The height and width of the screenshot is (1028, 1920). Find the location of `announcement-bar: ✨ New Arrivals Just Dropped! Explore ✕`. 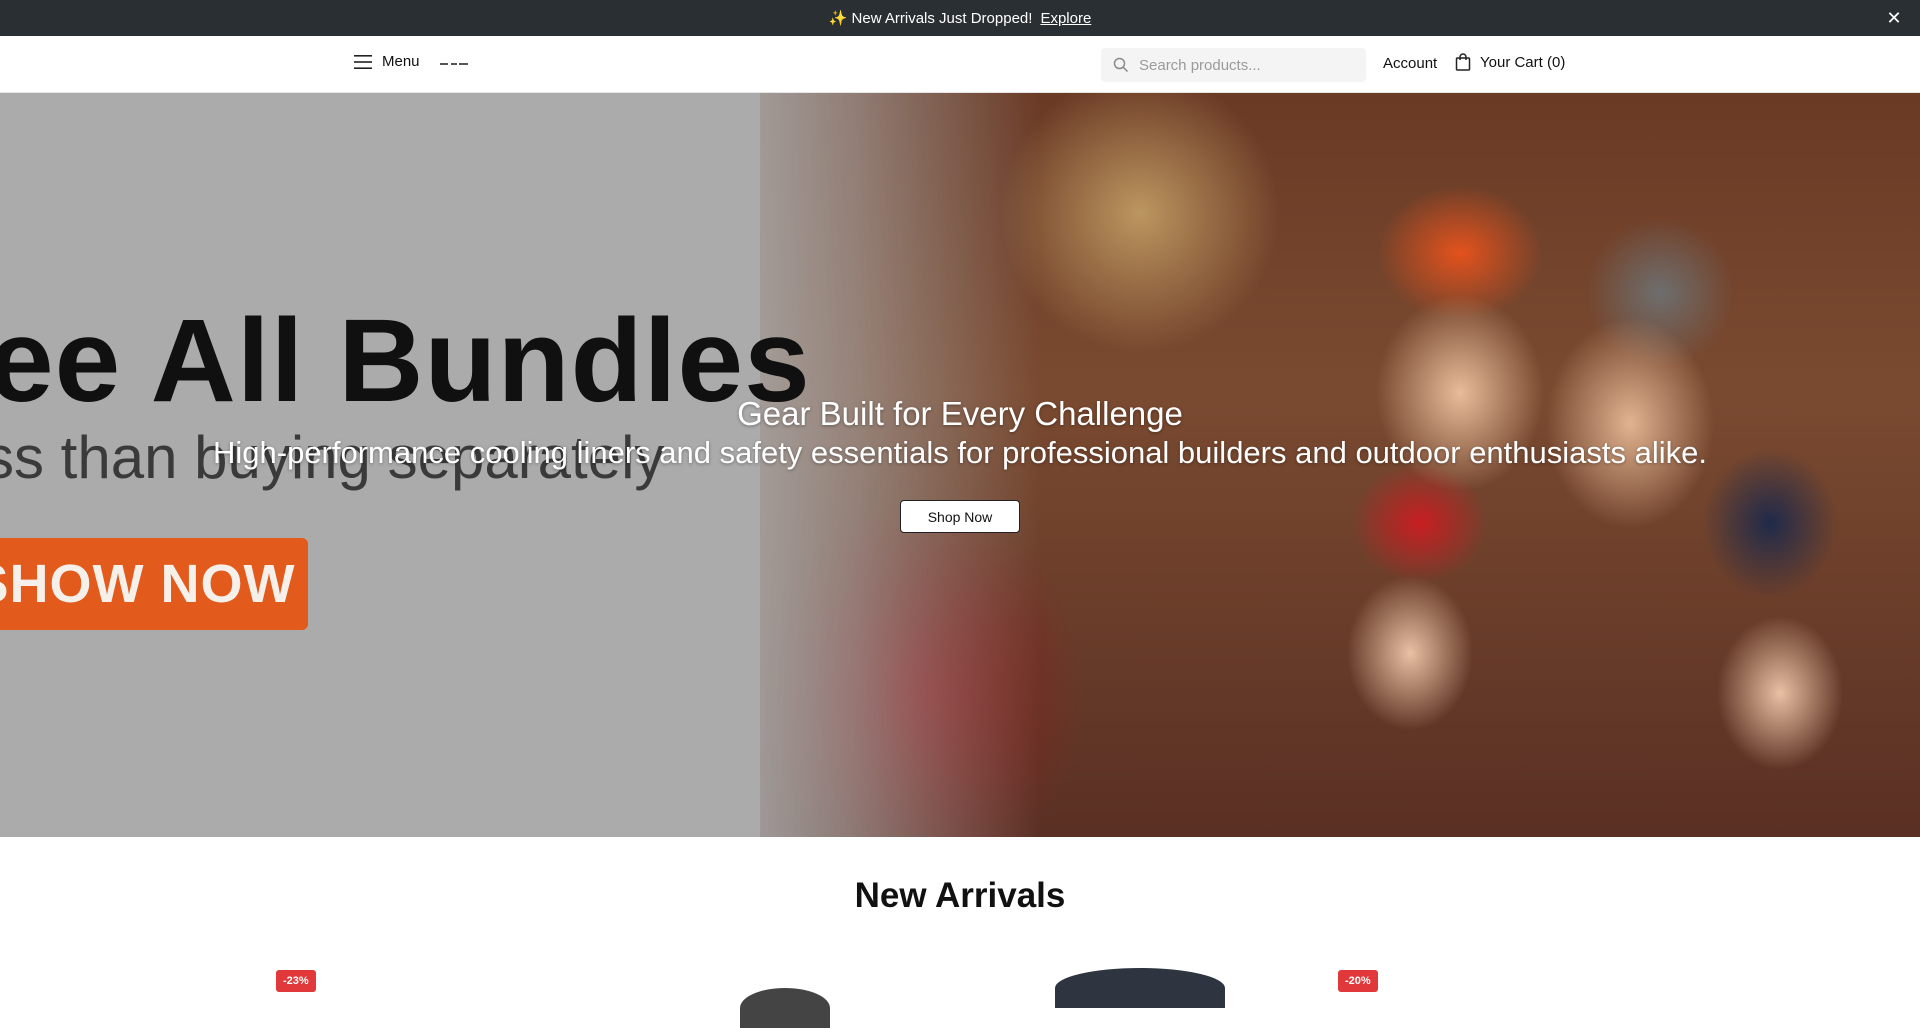

announcement-bar: ✨ New Arrivals Just Dropped! Explore ✕ is located at coordinates (960, 18).